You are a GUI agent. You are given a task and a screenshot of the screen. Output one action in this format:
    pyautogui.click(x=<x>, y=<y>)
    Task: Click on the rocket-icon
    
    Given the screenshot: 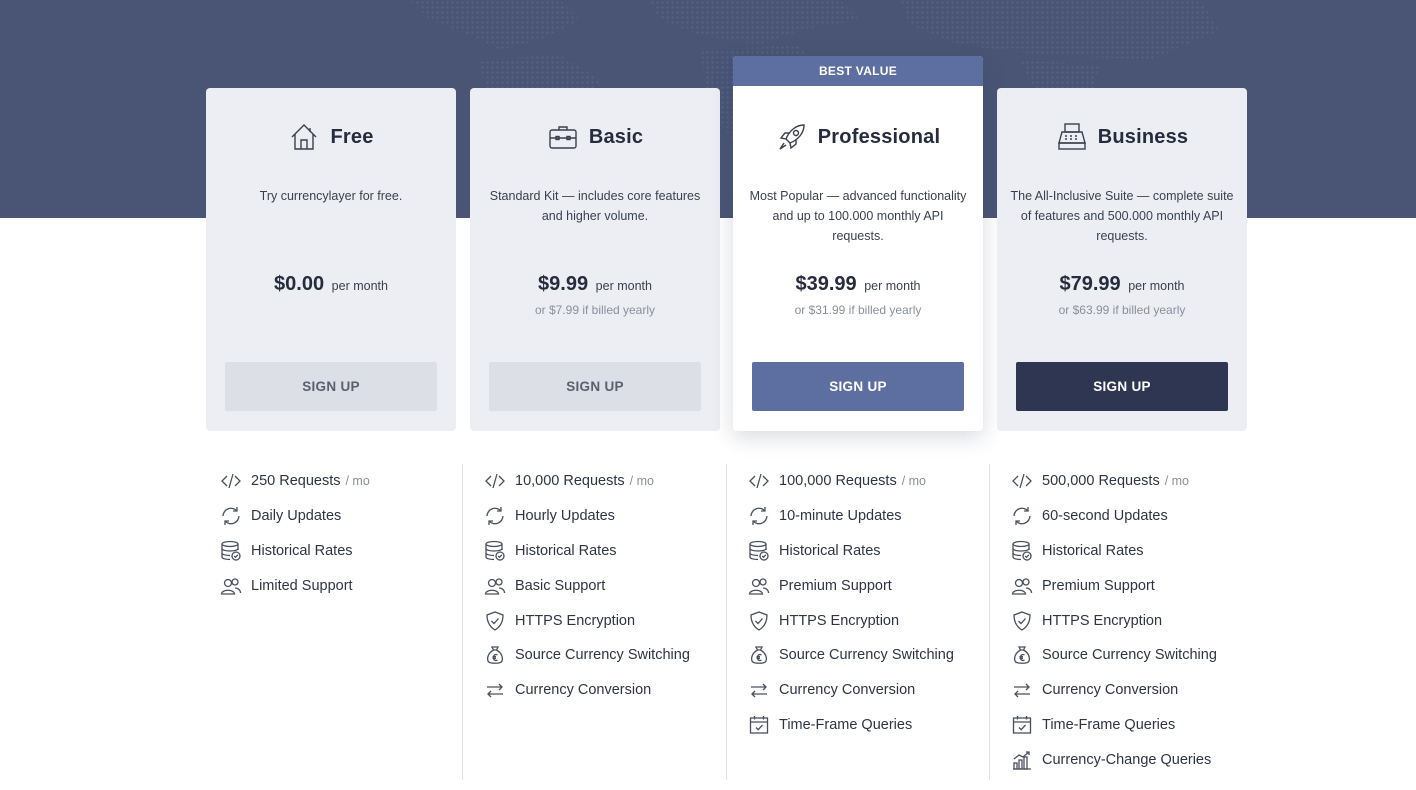 What is the action you would take?
    pyautogui.click(x=792, y=137)
    